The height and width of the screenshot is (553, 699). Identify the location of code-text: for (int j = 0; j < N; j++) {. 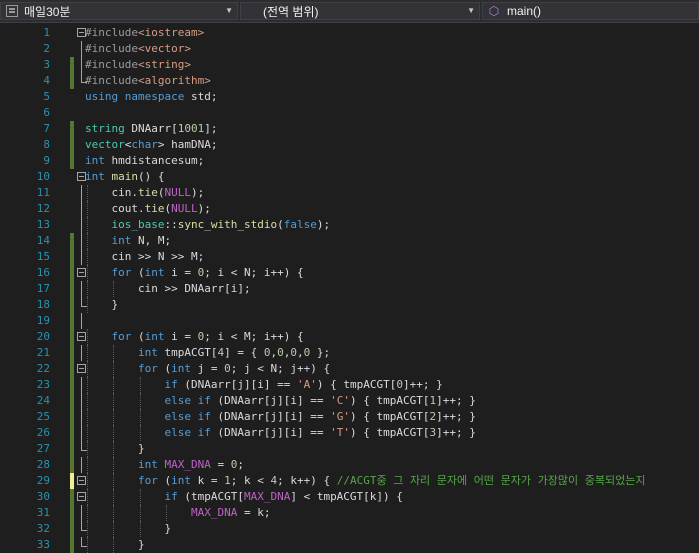
(207, 369).